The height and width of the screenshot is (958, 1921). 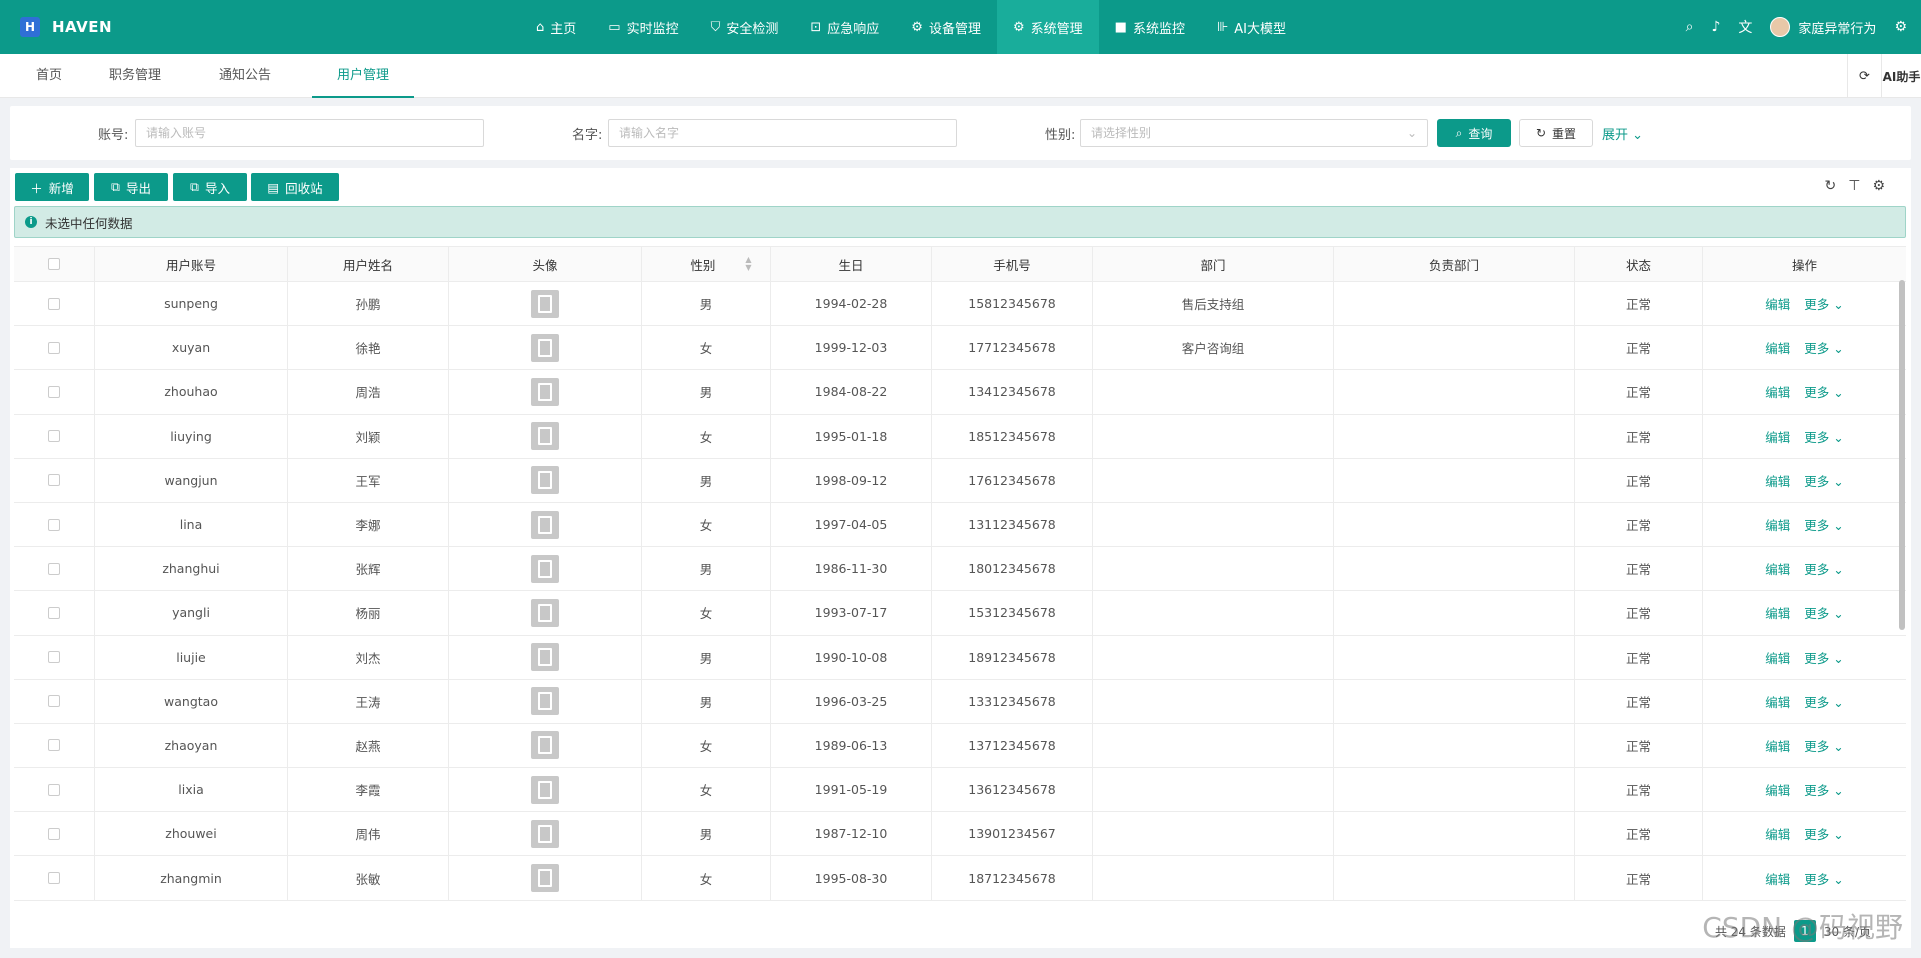 What do you see at coordinates (960, 525) in the screenshot?
I see `table-row: lina 李娜女 1997-04-05 13112345678 正常 编辑 更多 ⌄` at bounding box center [960, 525].